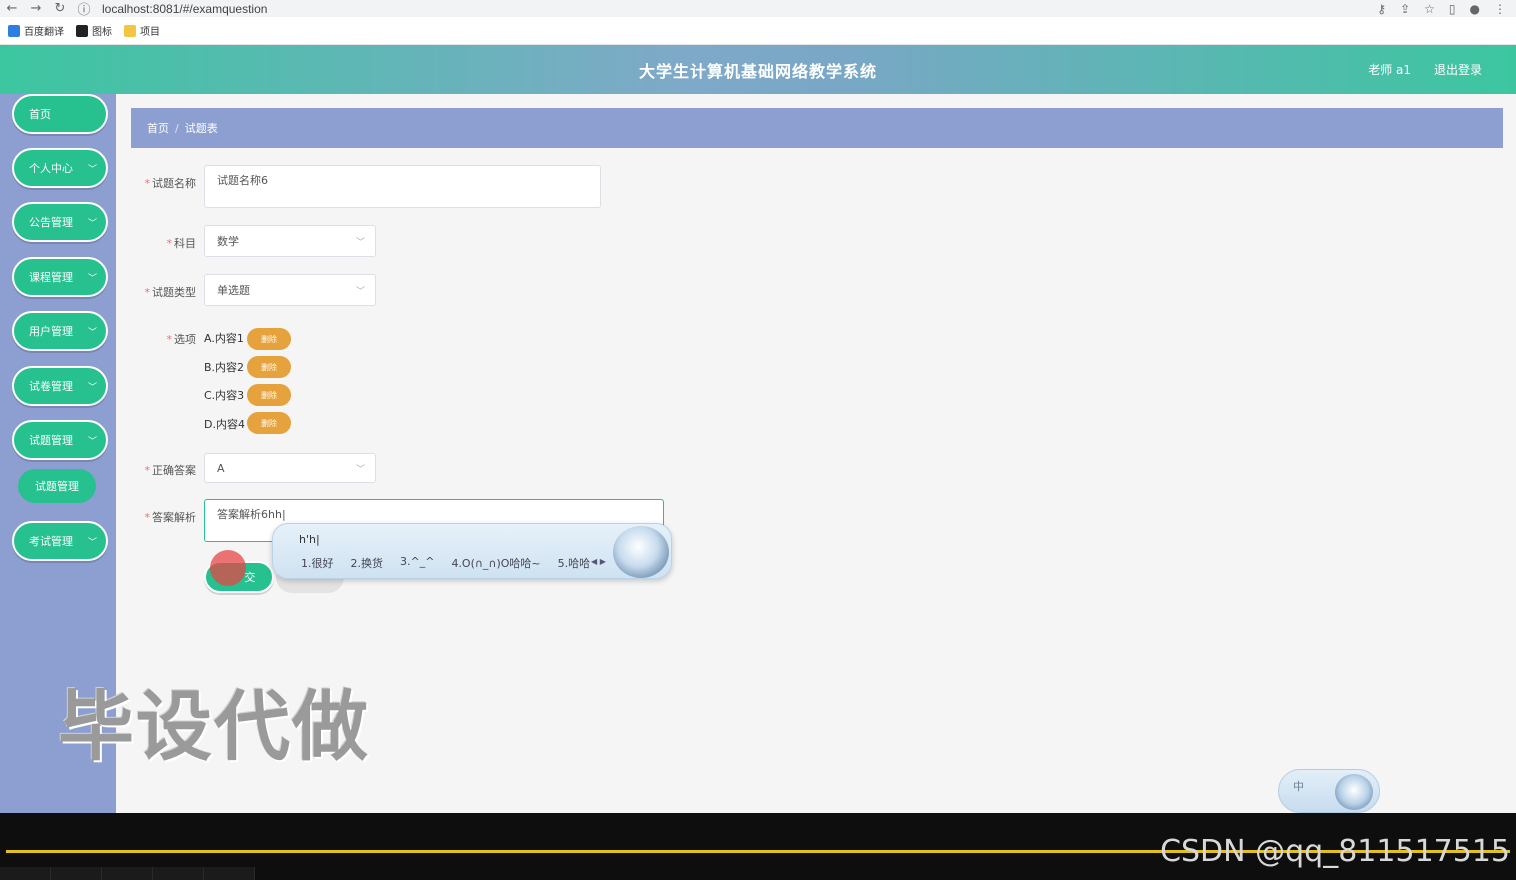 This screenshot has width=1516, height=880. Describe the element at coordinates (309, 539) in the screenshot. I see `ime-composition: h'h|` at that location.